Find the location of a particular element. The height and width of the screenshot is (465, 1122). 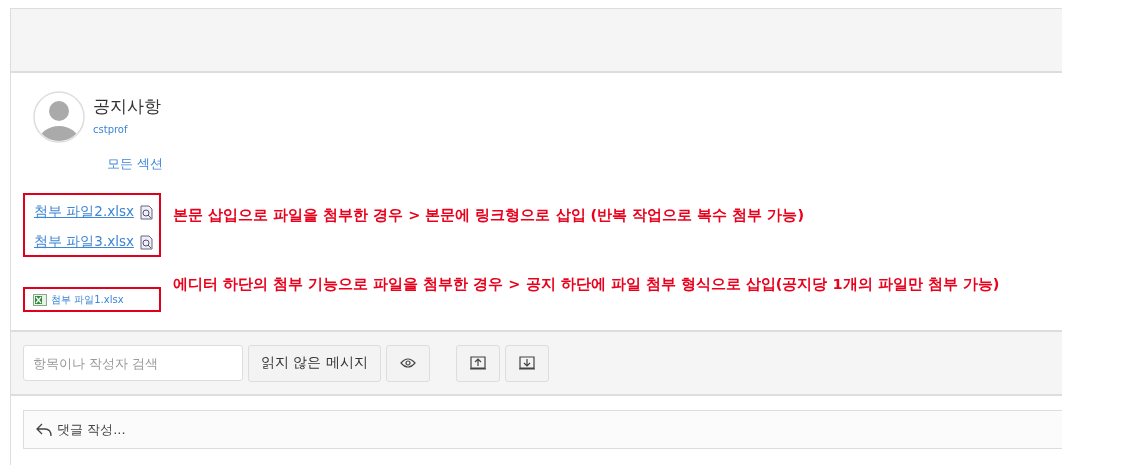

author-name: cstprof is located at coordinates (111, 129).